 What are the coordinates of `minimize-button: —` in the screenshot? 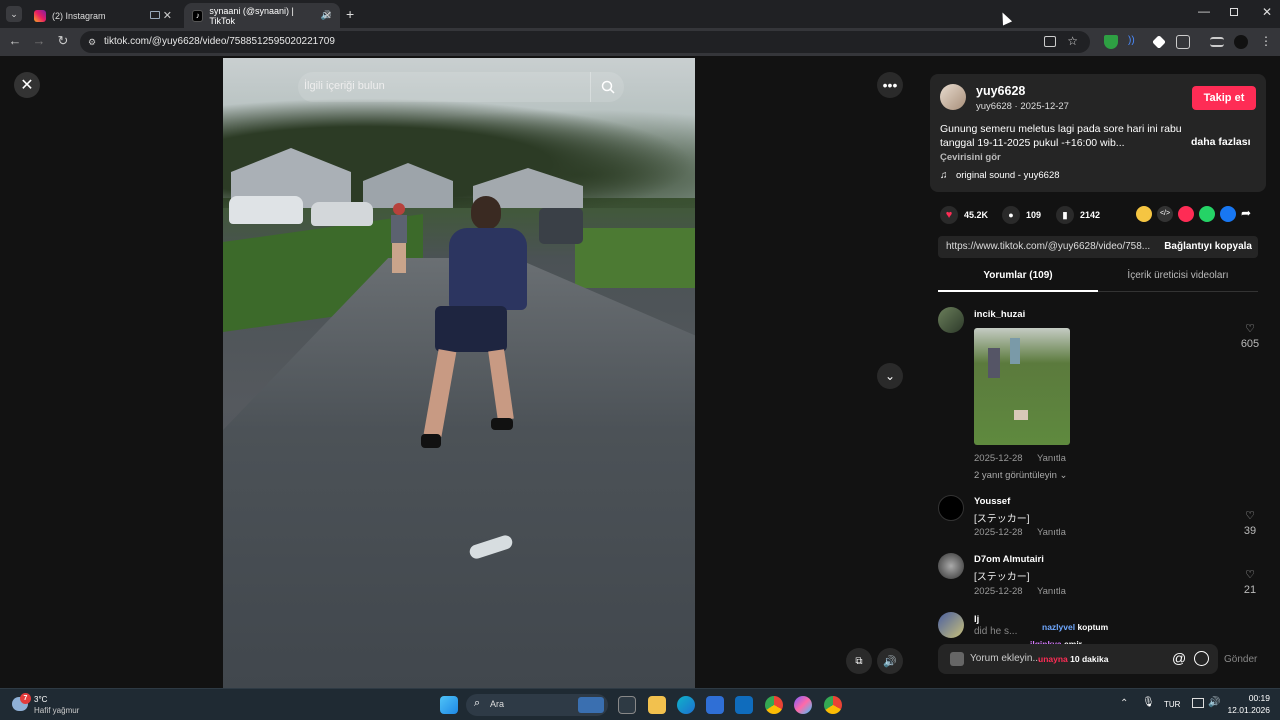 It's located at (1204, 11).